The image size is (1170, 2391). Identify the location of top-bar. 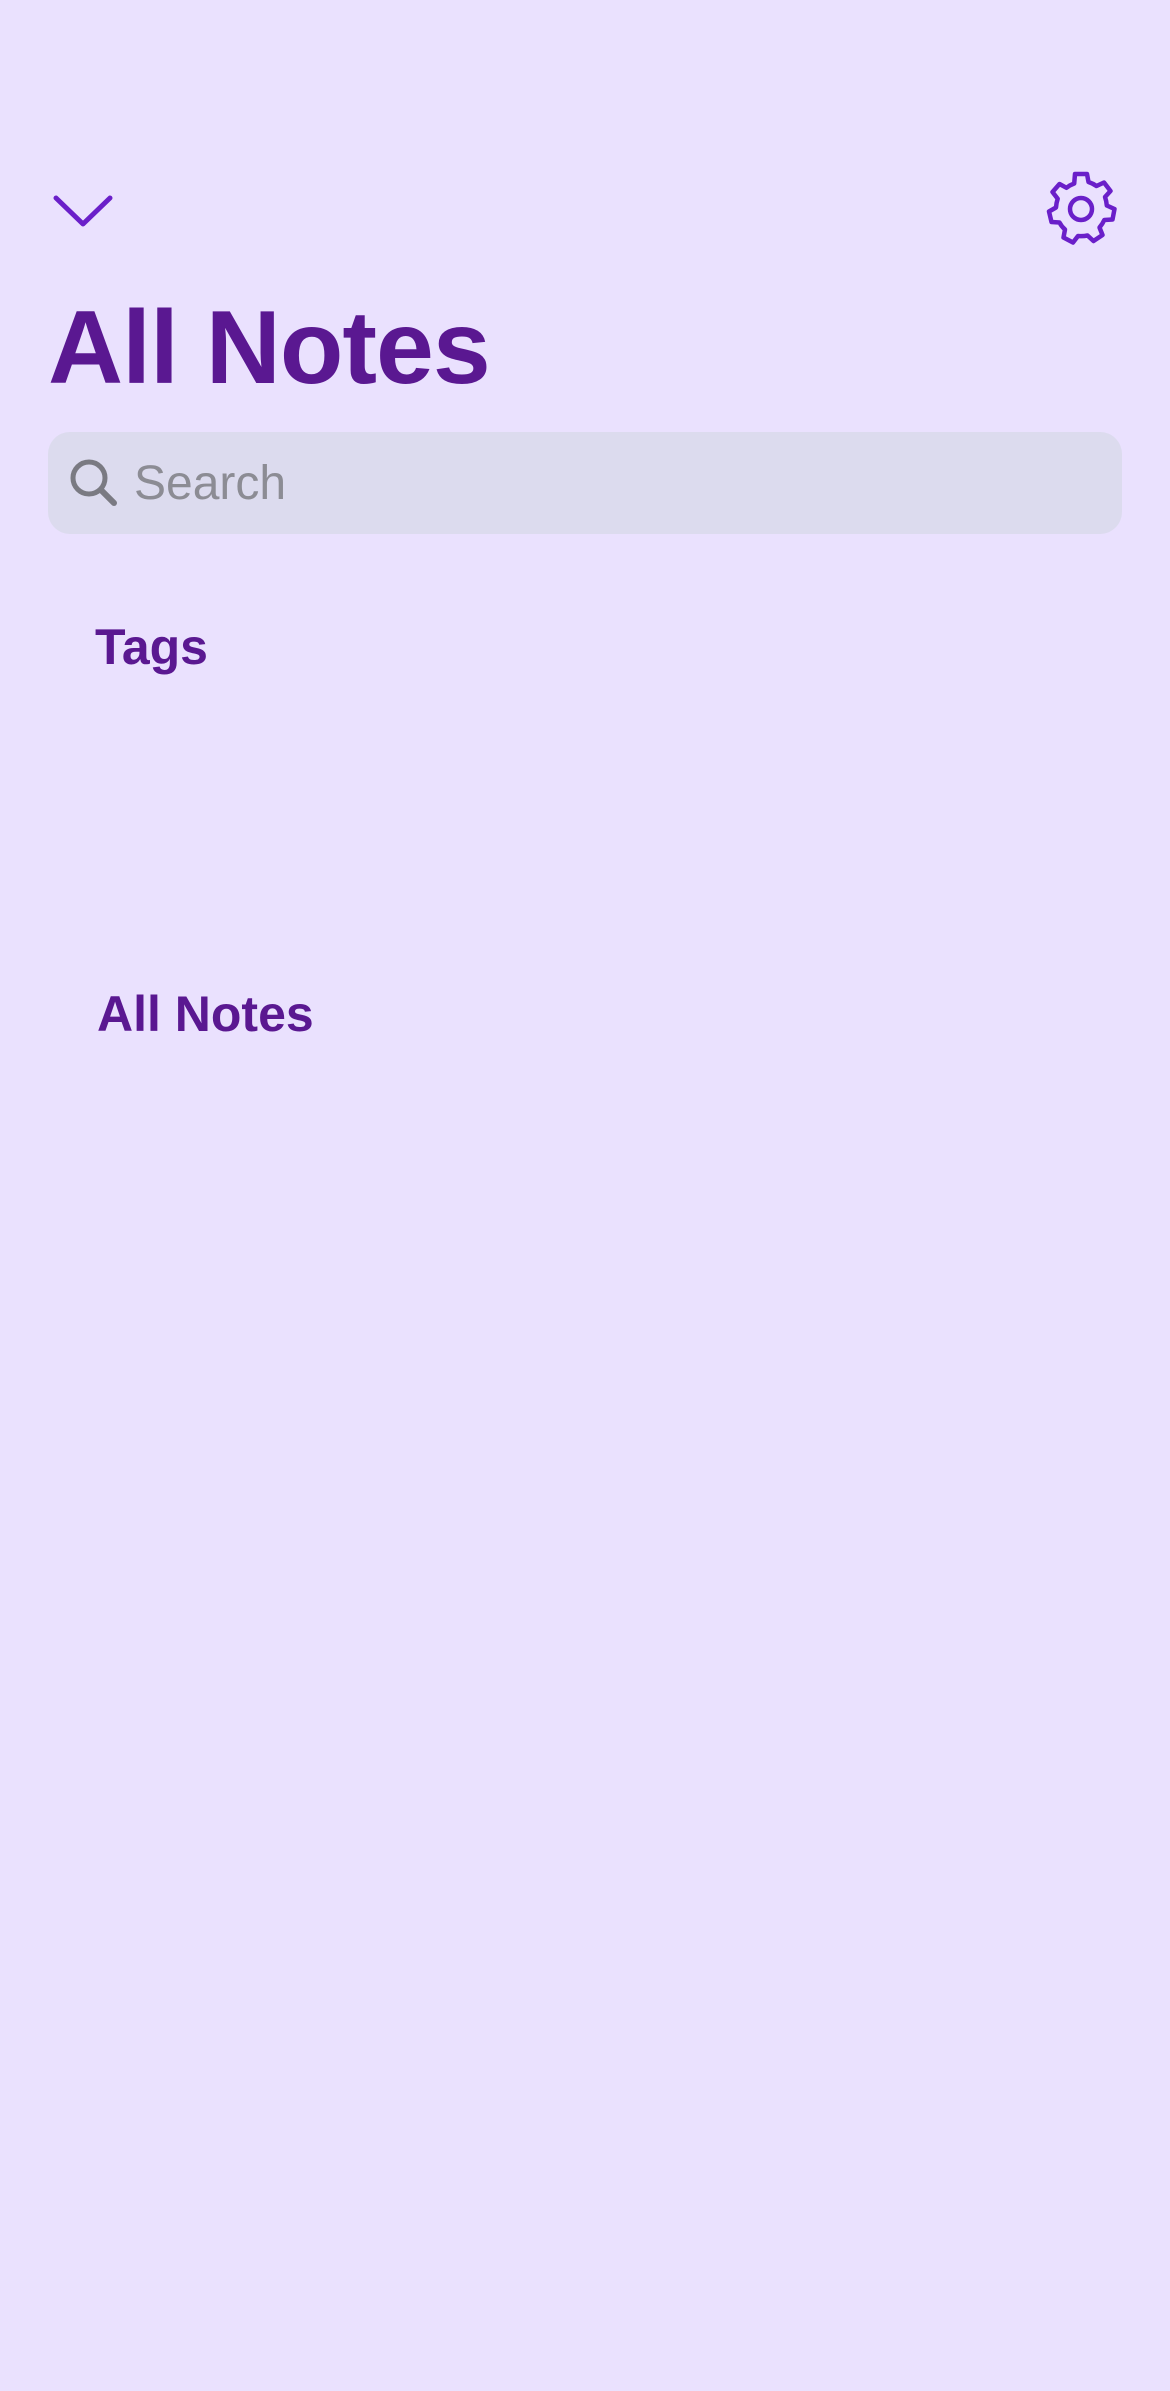
(585, 210).